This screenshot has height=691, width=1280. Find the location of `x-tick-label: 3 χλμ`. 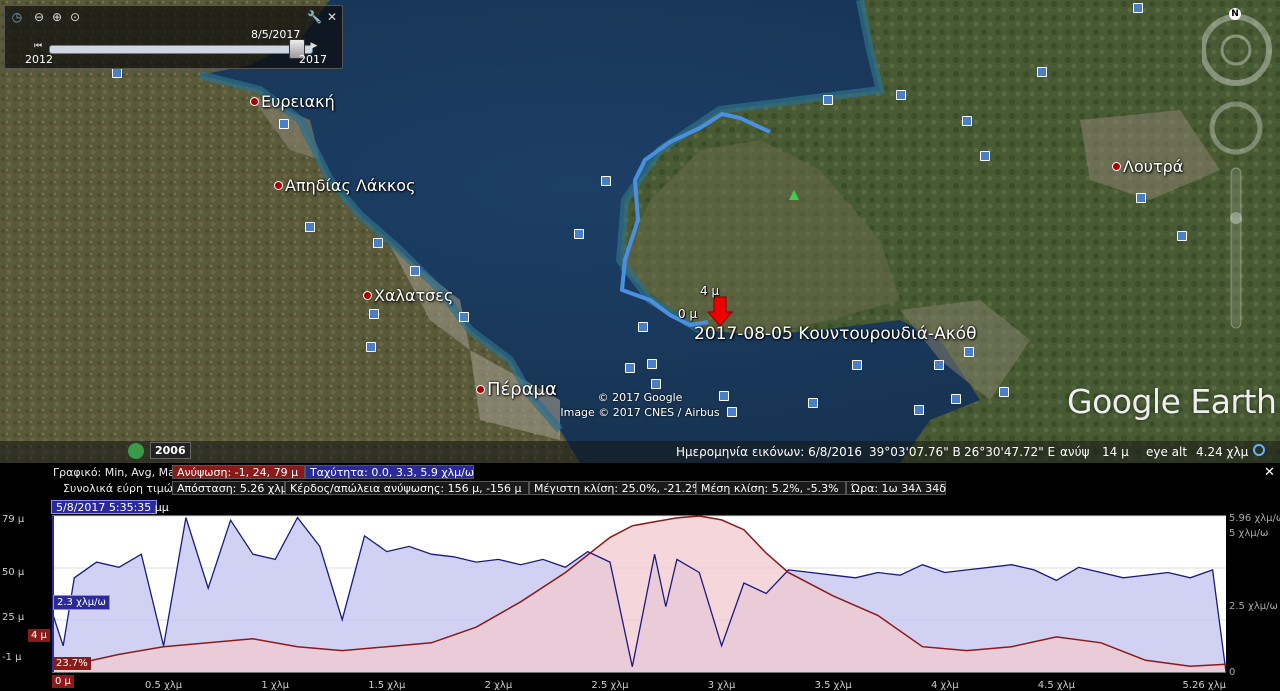

x-tick-label: 3 χλμ is located at coordinates (722, 685).